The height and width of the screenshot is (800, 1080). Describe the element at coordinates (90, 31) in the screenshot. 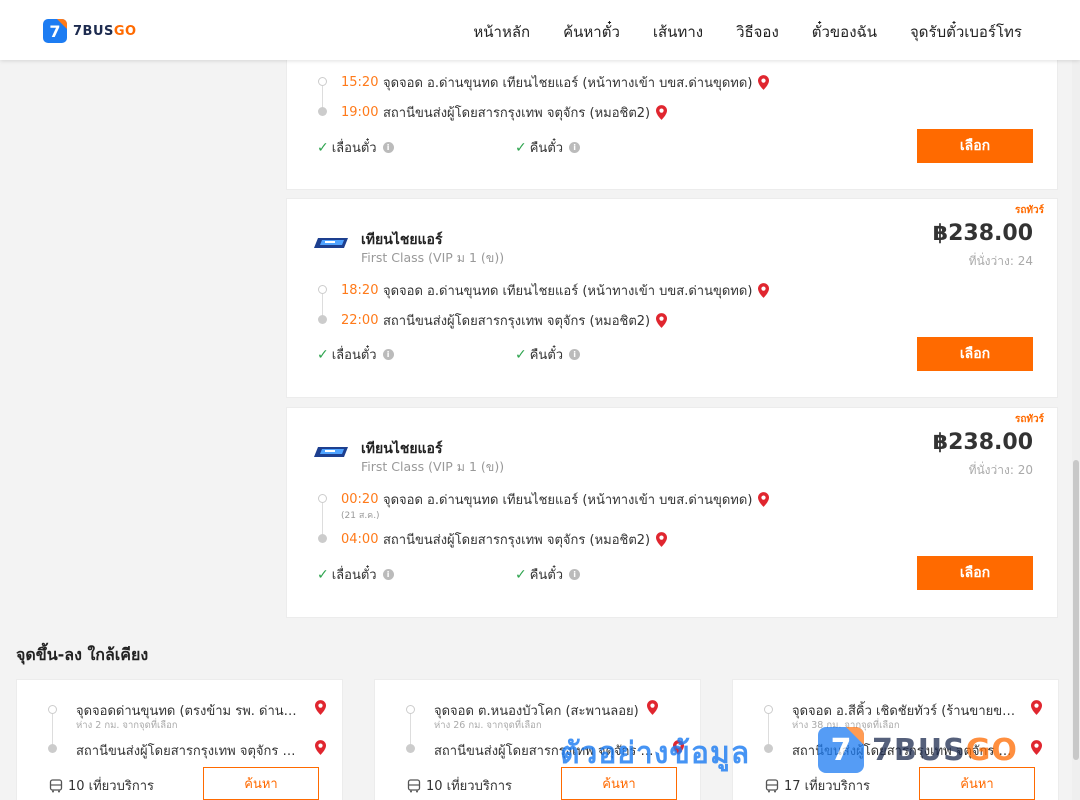

I see `site-logo: 7 7BUSGO` at that location.